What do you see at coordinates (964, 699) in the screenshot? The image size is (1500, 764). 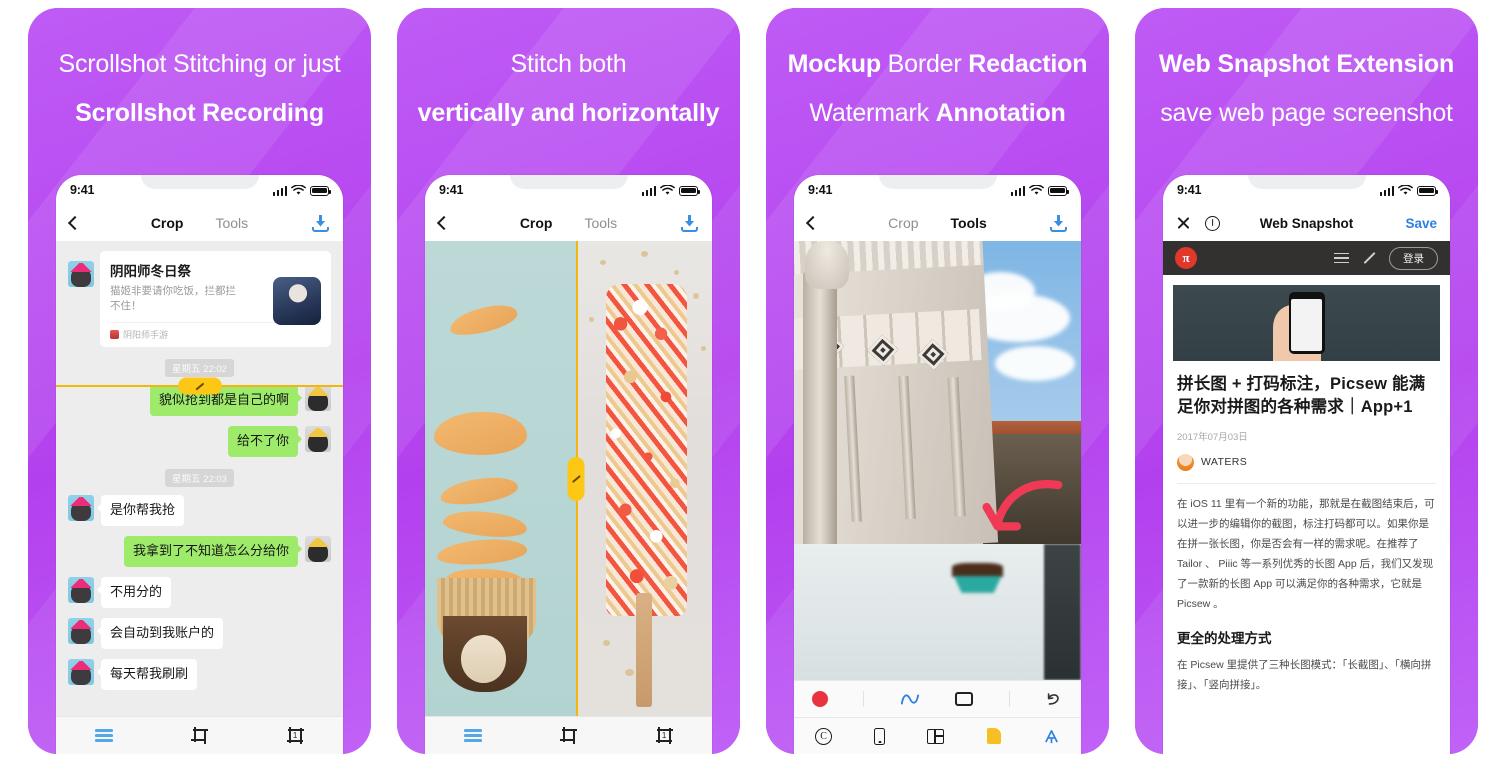 I see `rectangle-icon` at bounding box center [964, 699].